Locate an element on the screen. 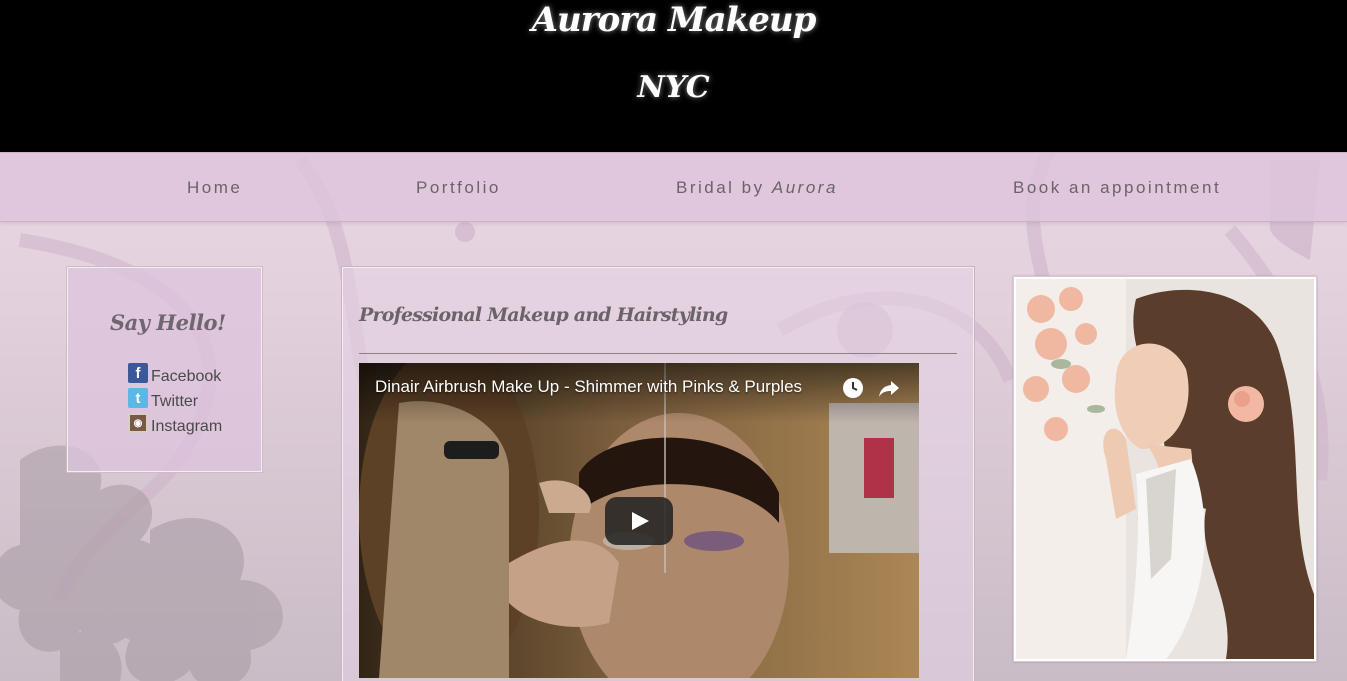  twitter-link: t Twitter is located at coordinates (175, 398).